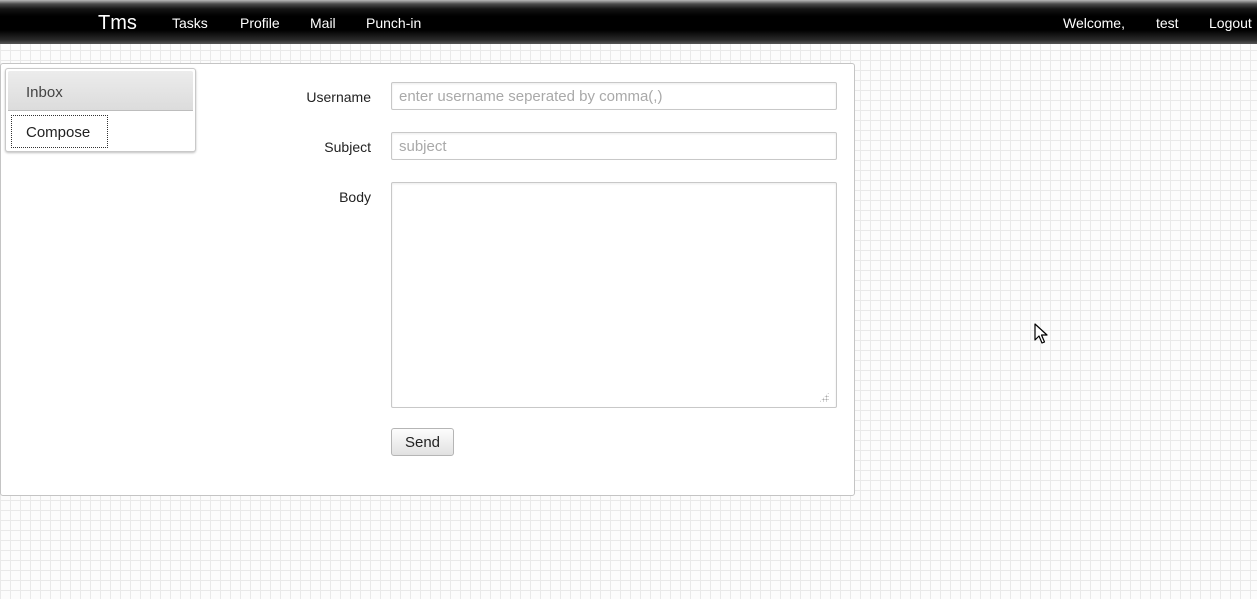 This screenshot has width=1257, height=599. Describe the element at coordinates (614, 146) in the screenshot. I see `subject-input` at that location.